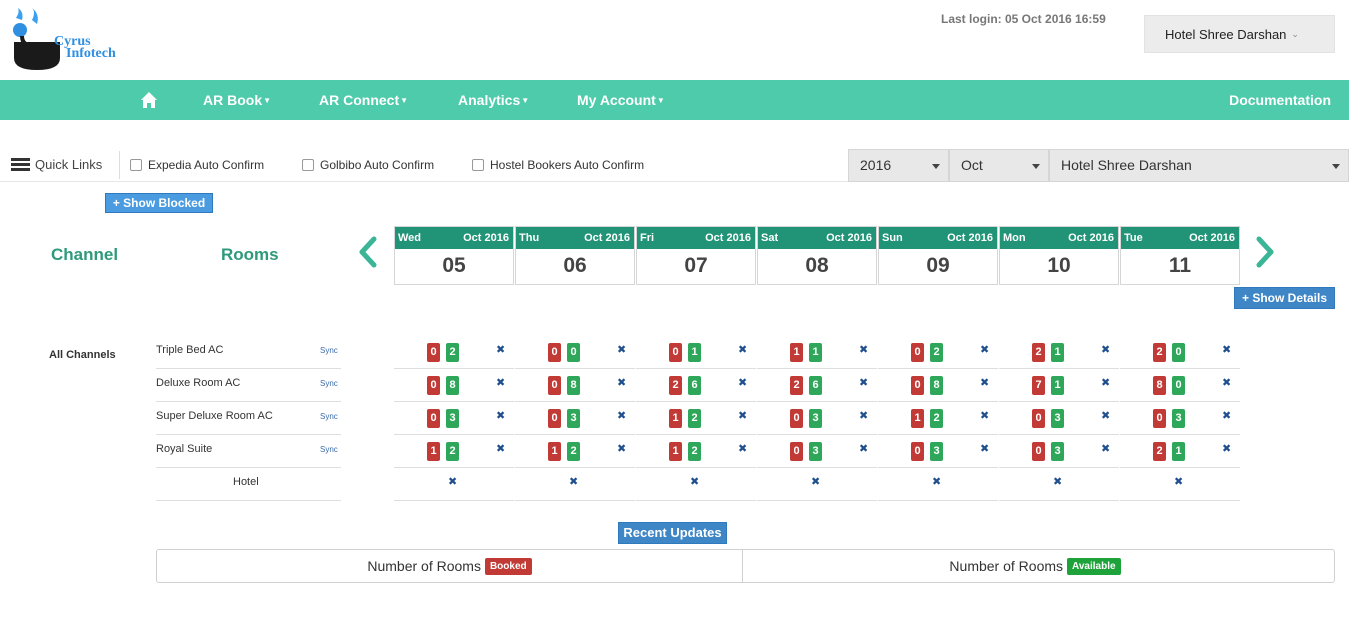  I want to click on nav-my-account: My Account▼, so click(621, 100).